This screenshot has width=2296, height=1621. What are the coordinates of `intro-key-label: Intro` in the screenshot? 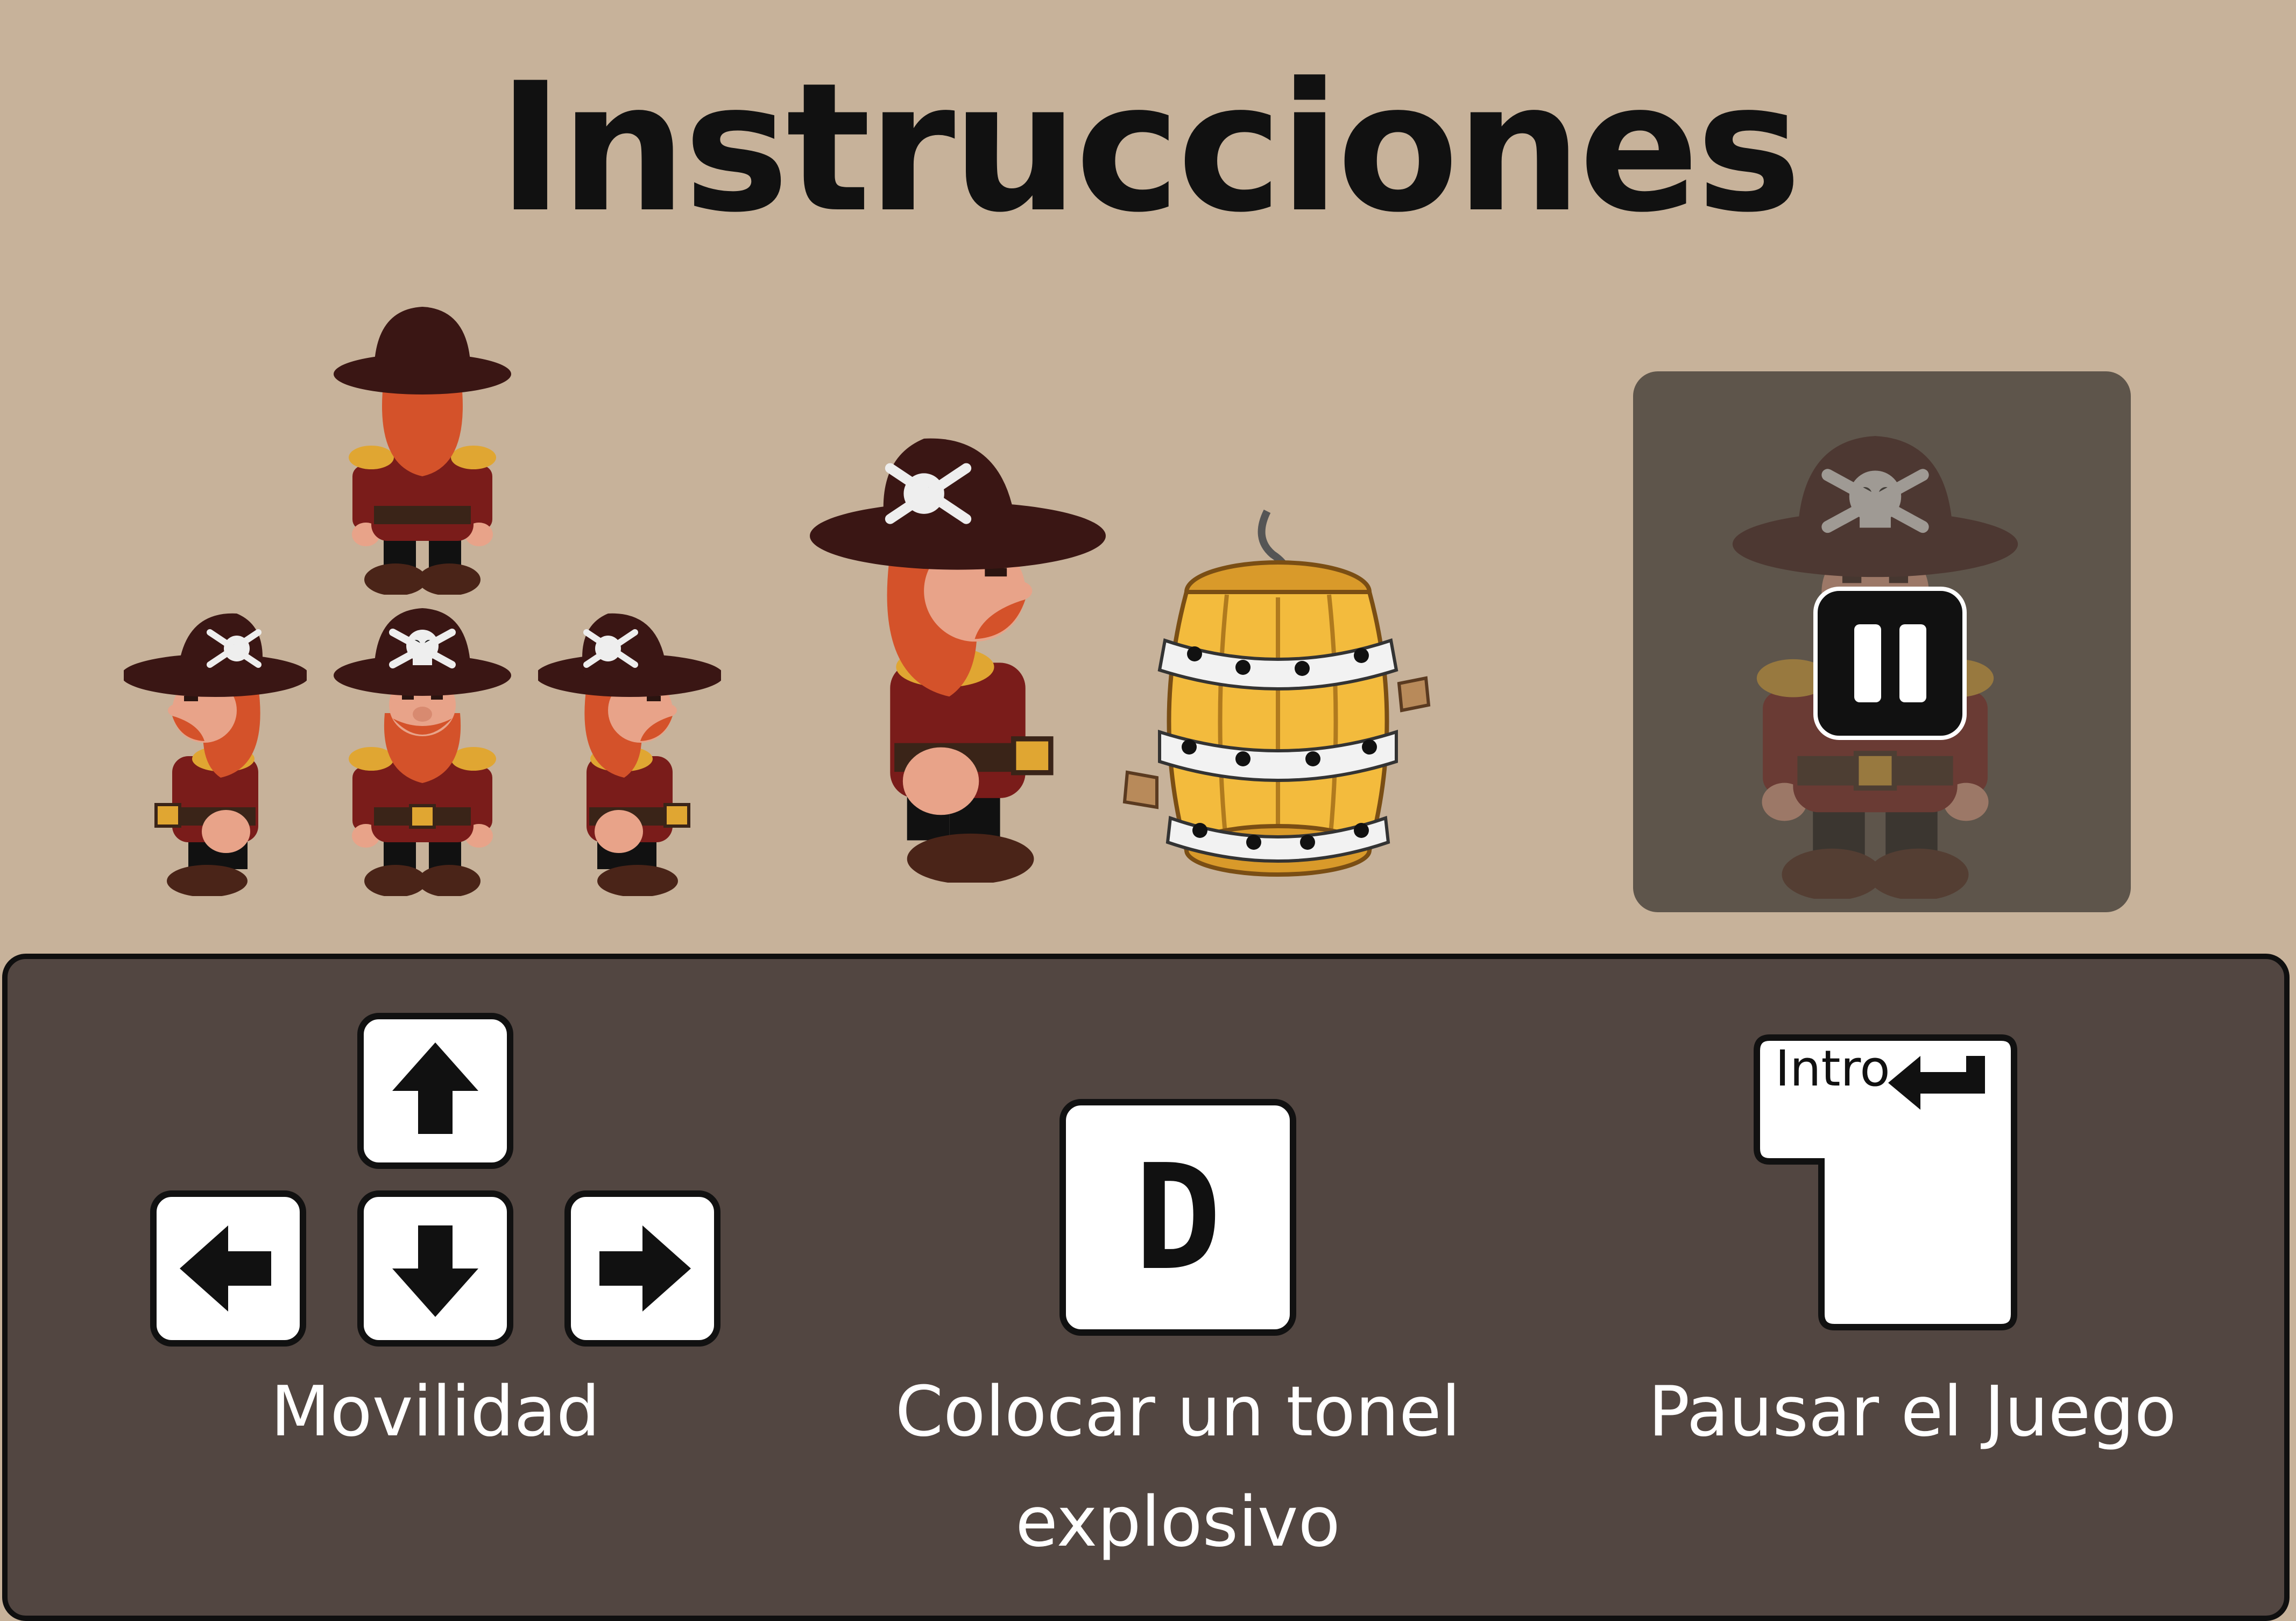 It's located at (1833, 1068).